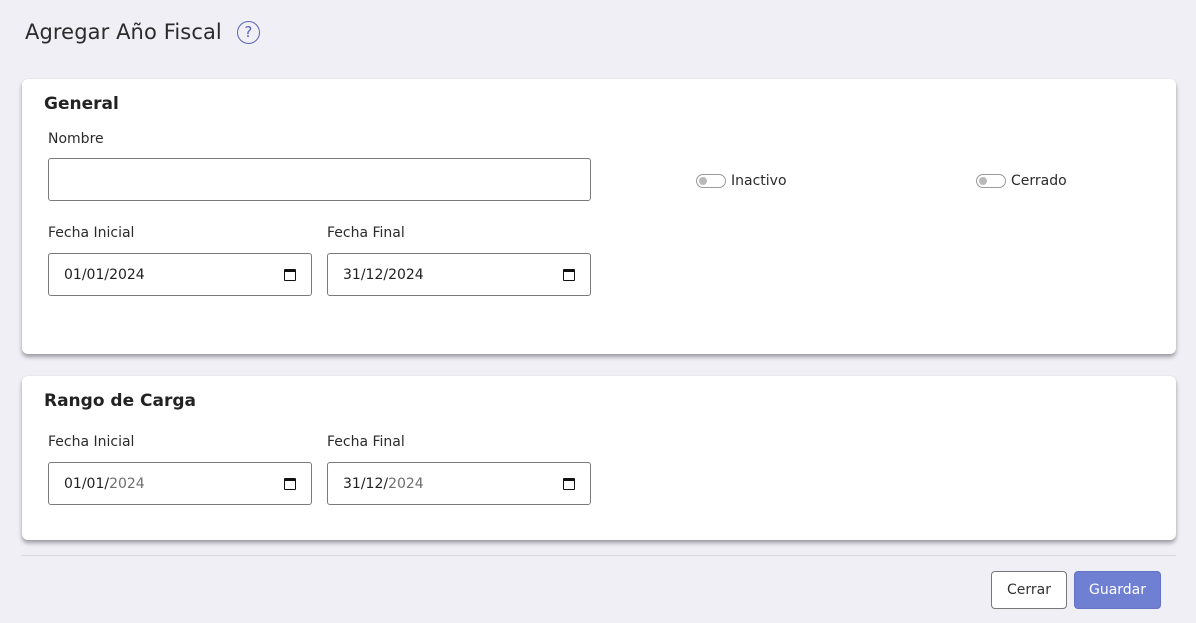  What do you see at coordinates (81, 104) in the screenshot?
I see `general-card-title: General` at bounding box center [81, 104].